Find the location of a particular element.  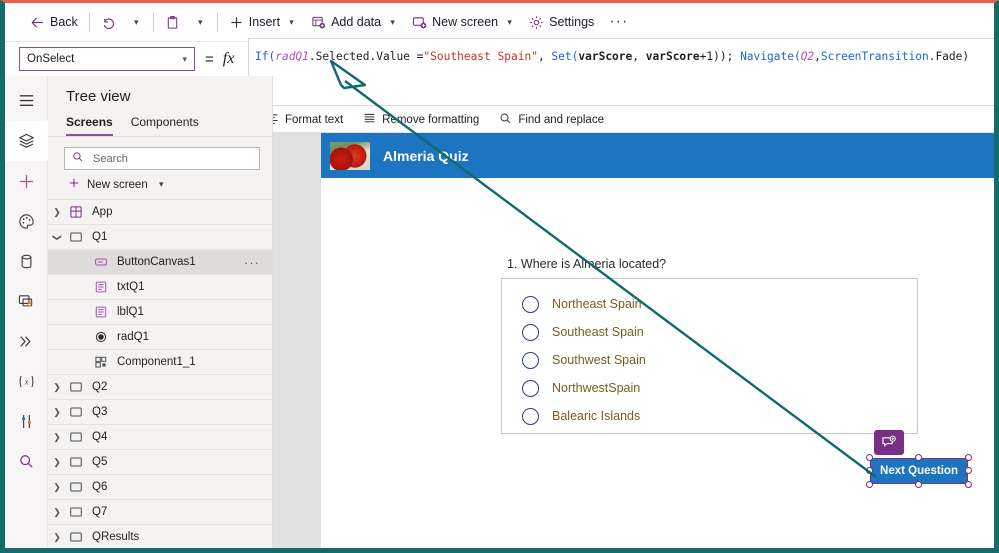

undo-button is located at coordinates (108, 22).